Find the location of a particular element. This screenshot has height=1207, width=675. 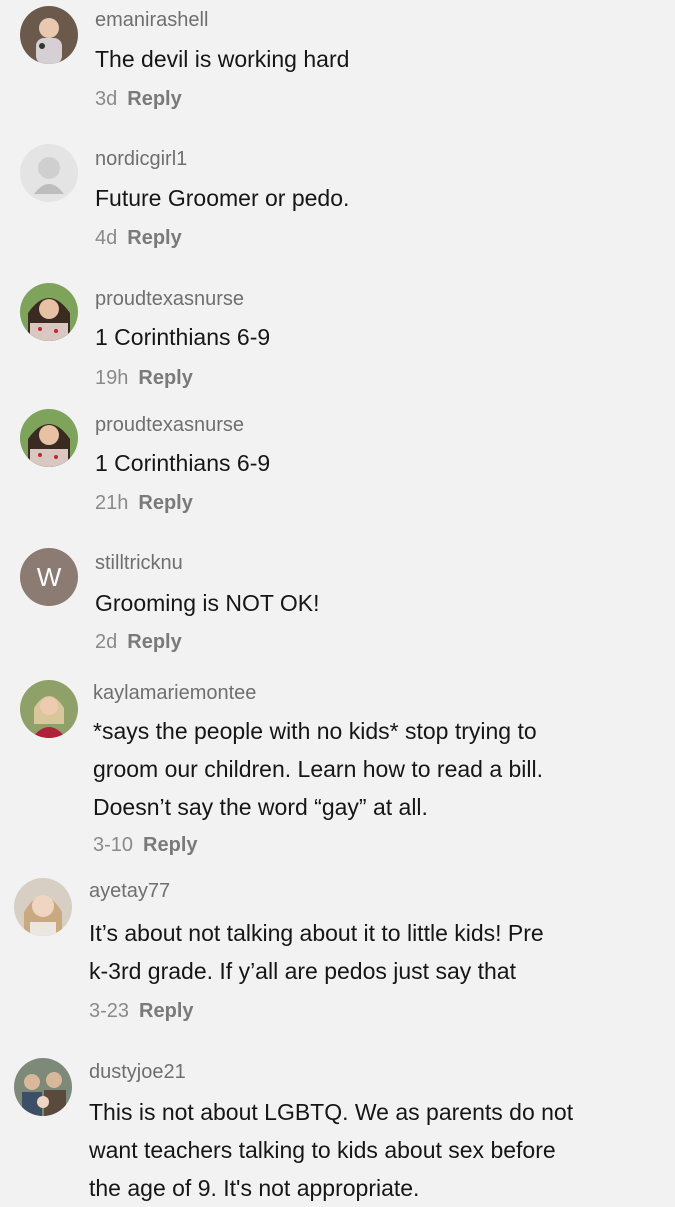

comment-text-line: the age of 9. It's not appropriate. is located at coordinates (254, 1188).